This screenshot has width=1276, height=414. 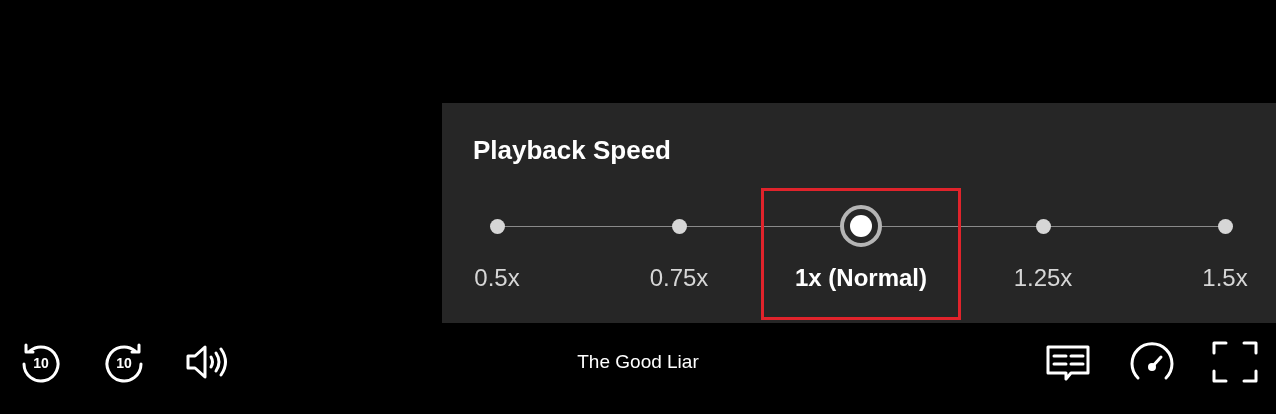 What do you see at coordinates (1043, 278) in the screenshot?
I see `speed-option: 1.25x` at bounding box center [1043, 278].